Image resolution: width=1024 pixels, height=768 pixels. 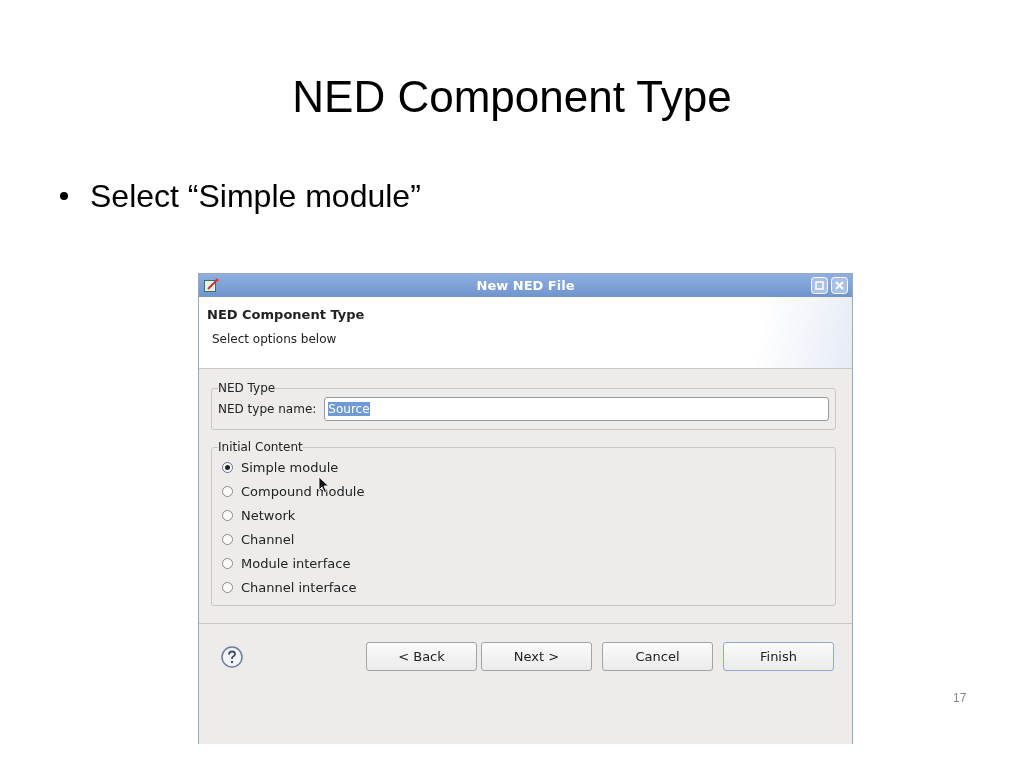 What do you see at coordinates (778, 656) in the screenshot?
I see `dialog-button: Finish` at bounding box center [778, 656].